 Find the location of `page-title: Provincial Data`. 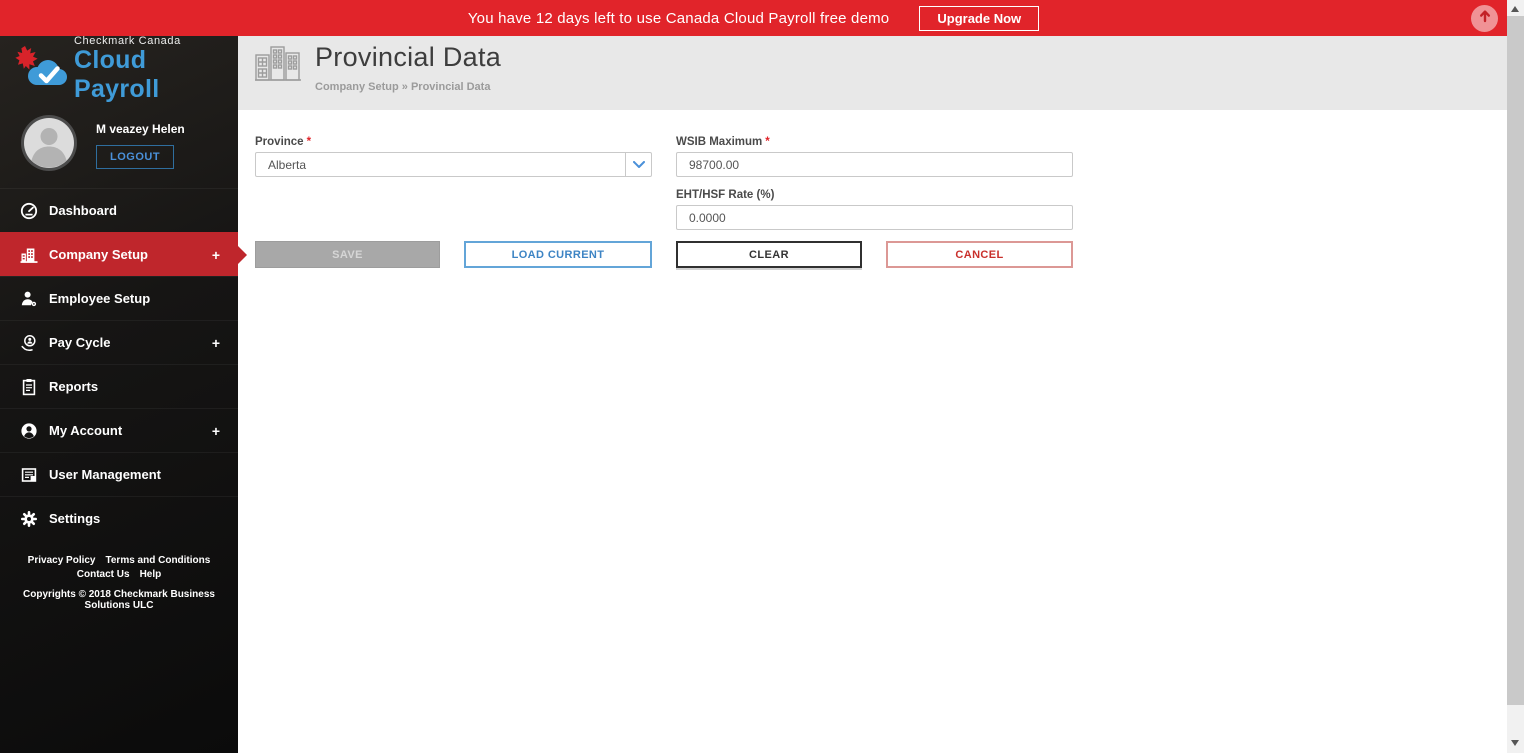

page-title: Provincial Data is located at coordinates (408, 57).